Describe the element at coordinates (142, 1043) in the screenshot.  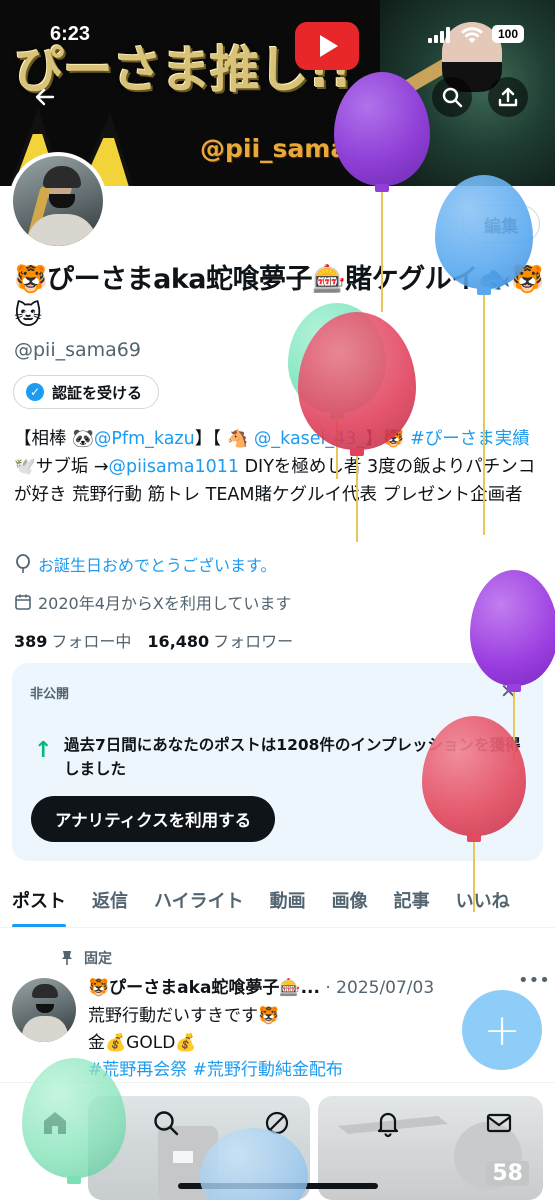
I see `post-text-line: 金💰GOLD💰` at that location.